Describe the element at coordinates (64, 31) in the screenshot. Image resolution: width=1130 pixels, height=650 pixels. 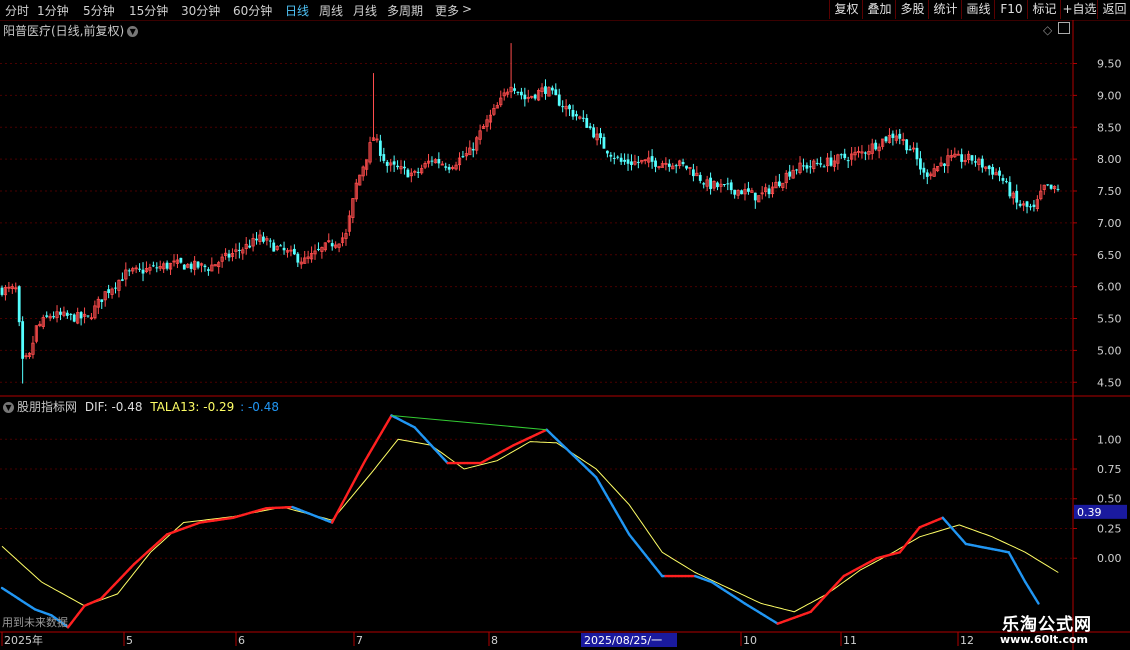
I see `stock-title-text: 阳普医疗(日线,前复权)` at that location.